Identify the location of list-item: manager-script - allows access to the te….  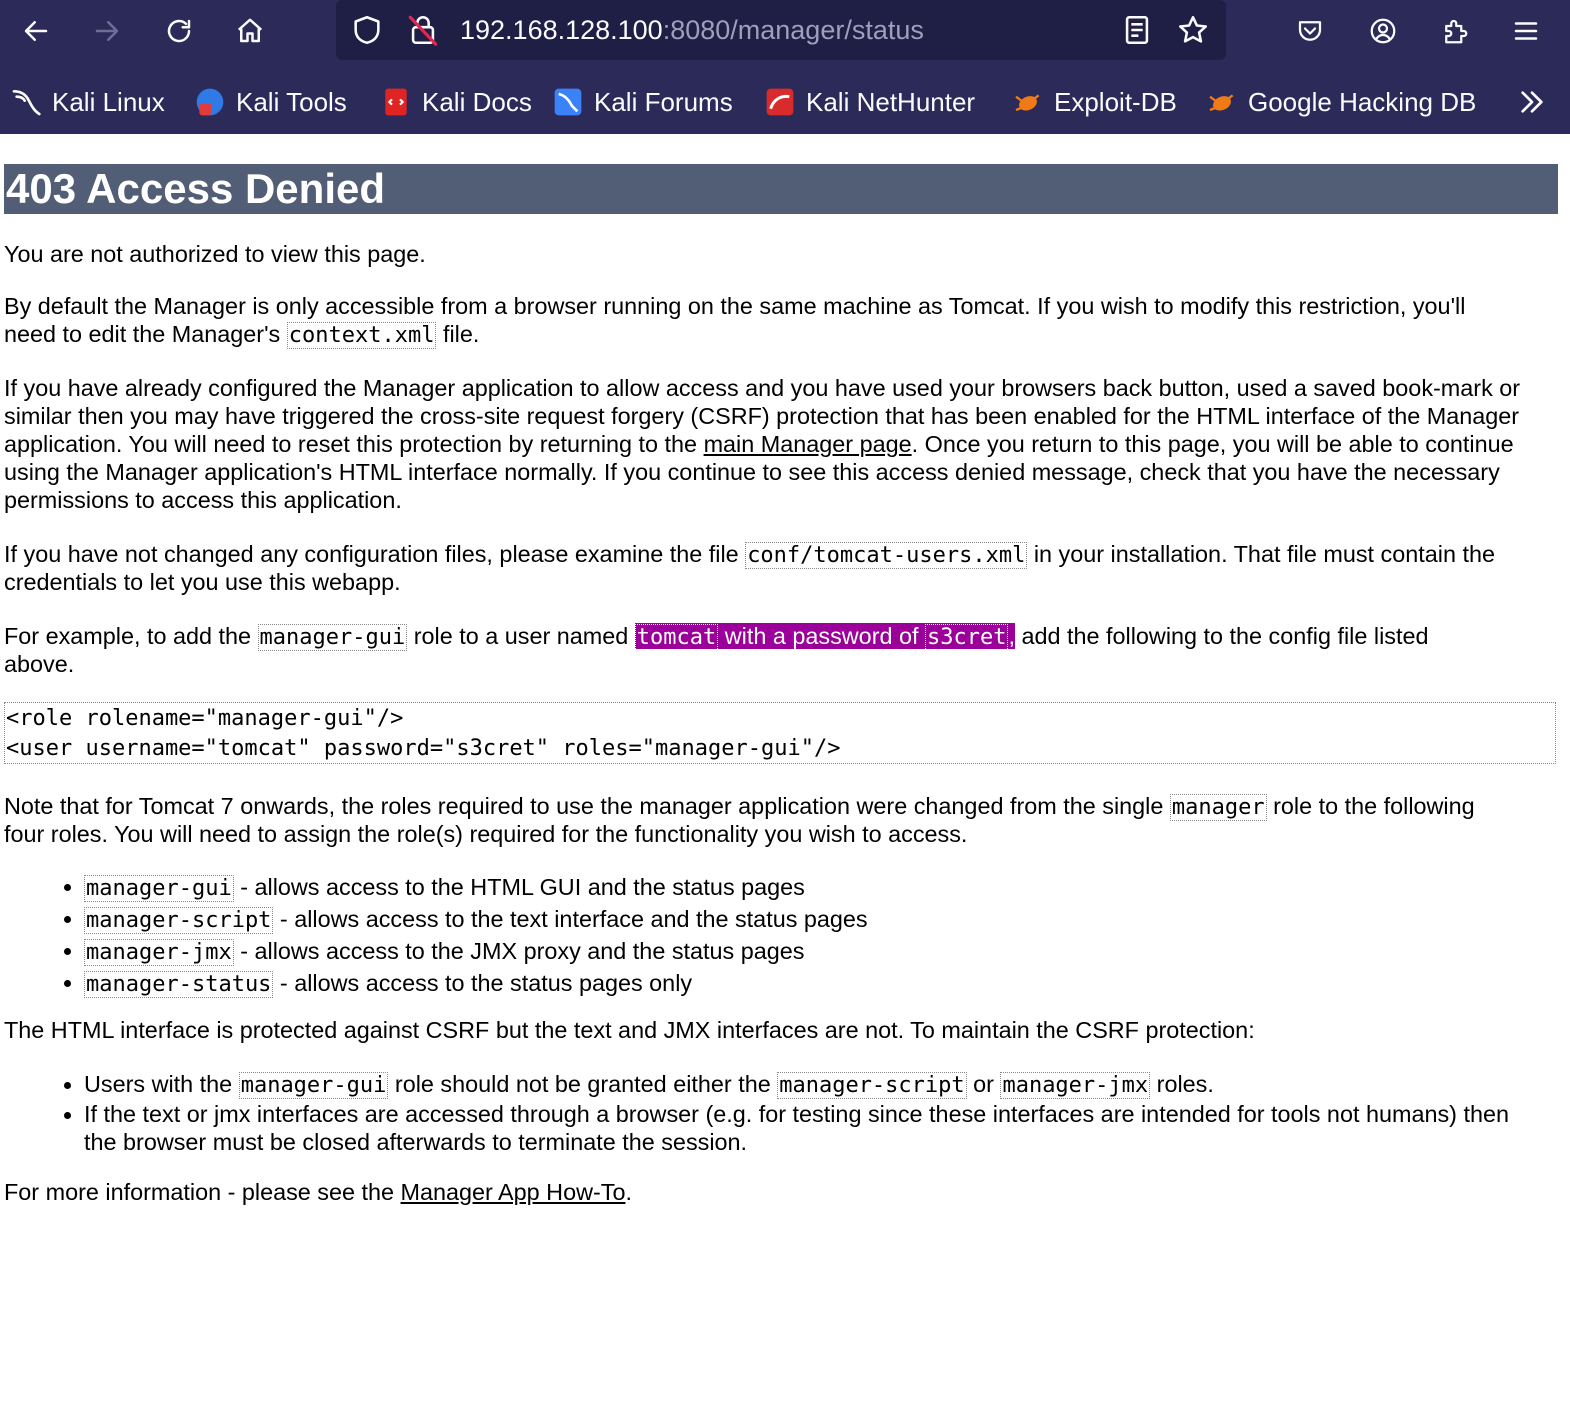
(466, 920).